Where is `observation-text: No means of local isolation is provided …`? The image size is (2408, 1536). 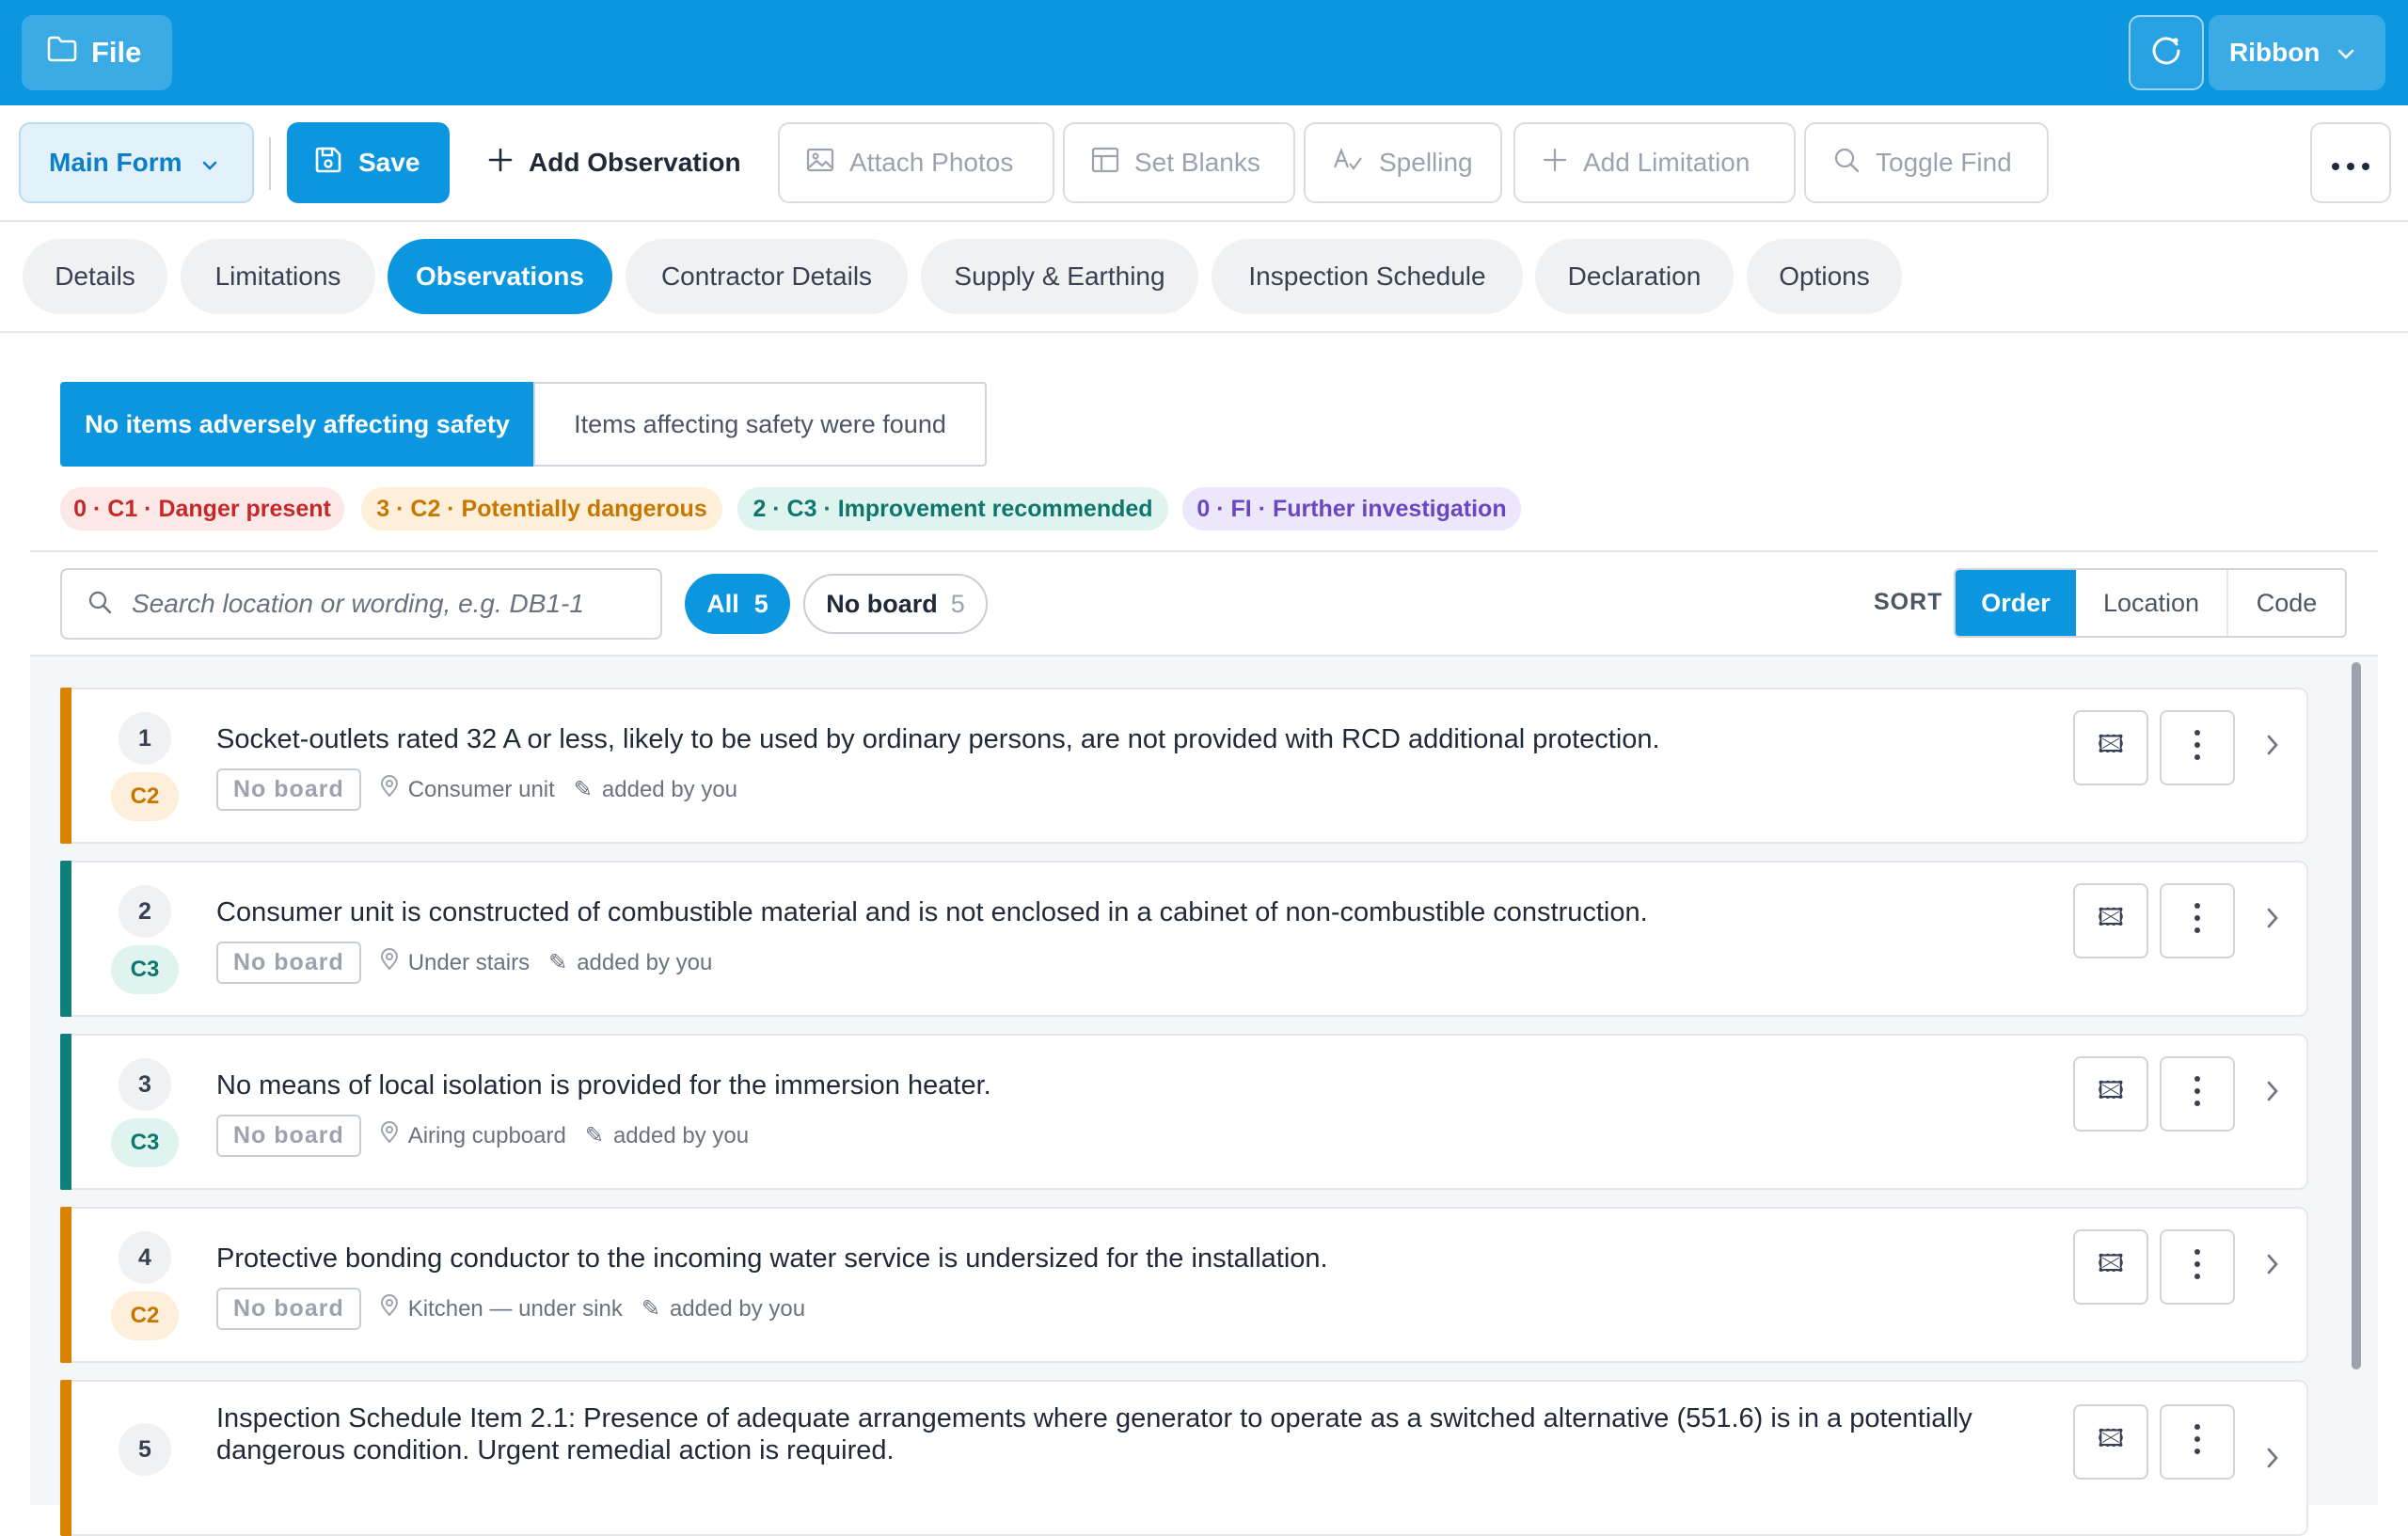
observation-text: No means of local isolation is provided … is located at coordinates (604, 1085).